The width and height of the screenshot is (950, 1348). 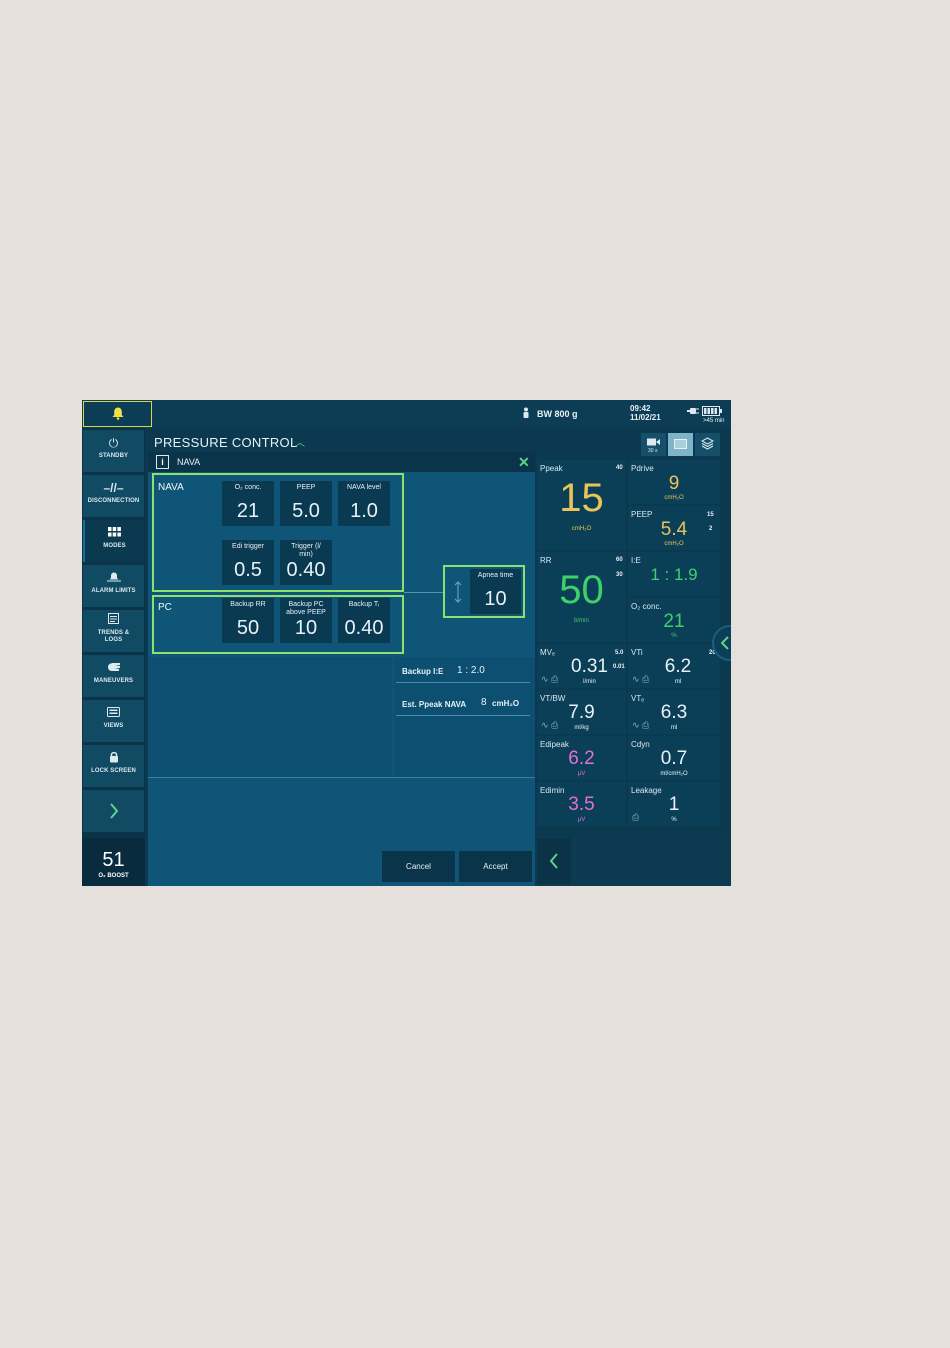 I want to click on o2-boost-button: 51 O₂ BOOST, so click(x=113, y=862).